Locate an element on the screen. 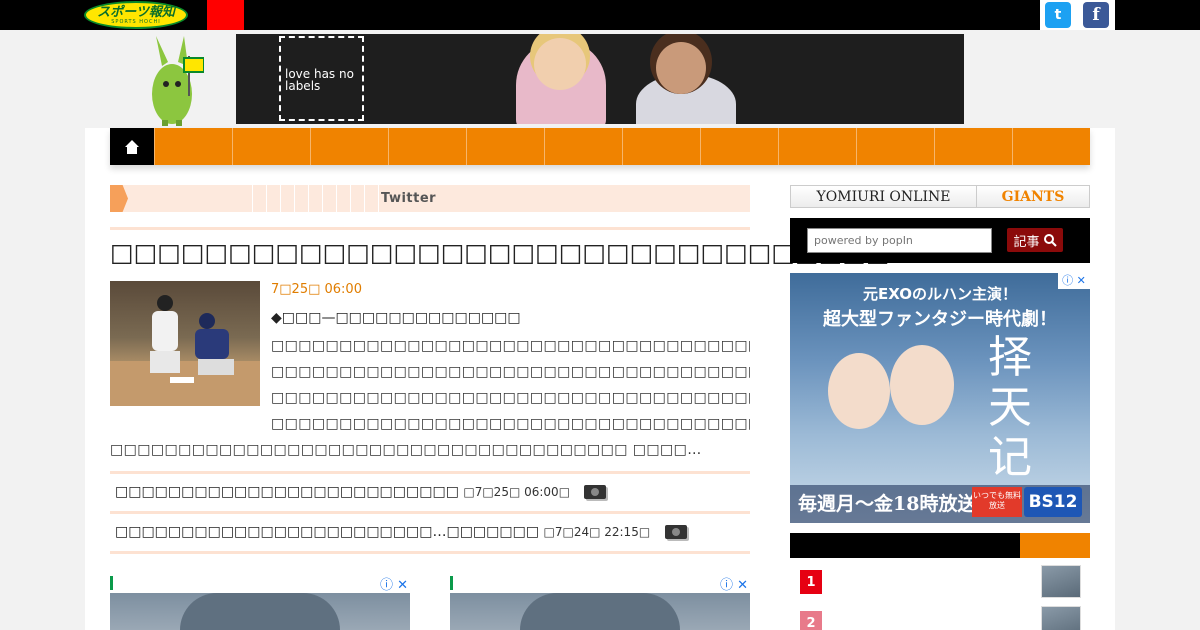  ad-channel-badge: BS12 is located at coordinates (1053, 502).